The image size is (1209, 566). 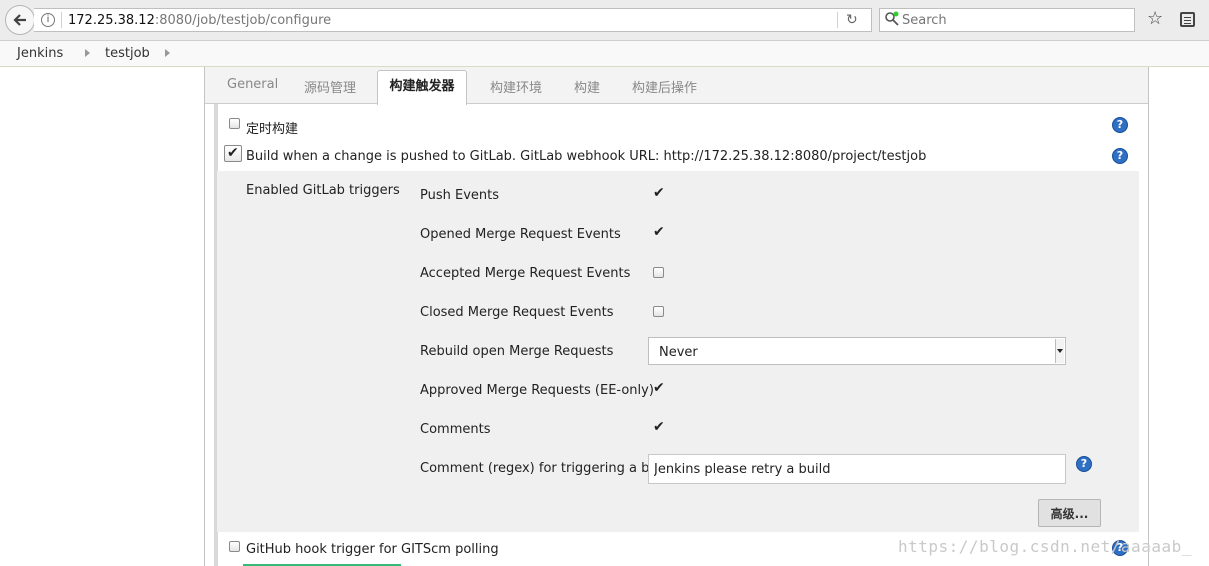 I want to click on breadcrumb-jenkins: Jenkins, so click(x=40, y=53).